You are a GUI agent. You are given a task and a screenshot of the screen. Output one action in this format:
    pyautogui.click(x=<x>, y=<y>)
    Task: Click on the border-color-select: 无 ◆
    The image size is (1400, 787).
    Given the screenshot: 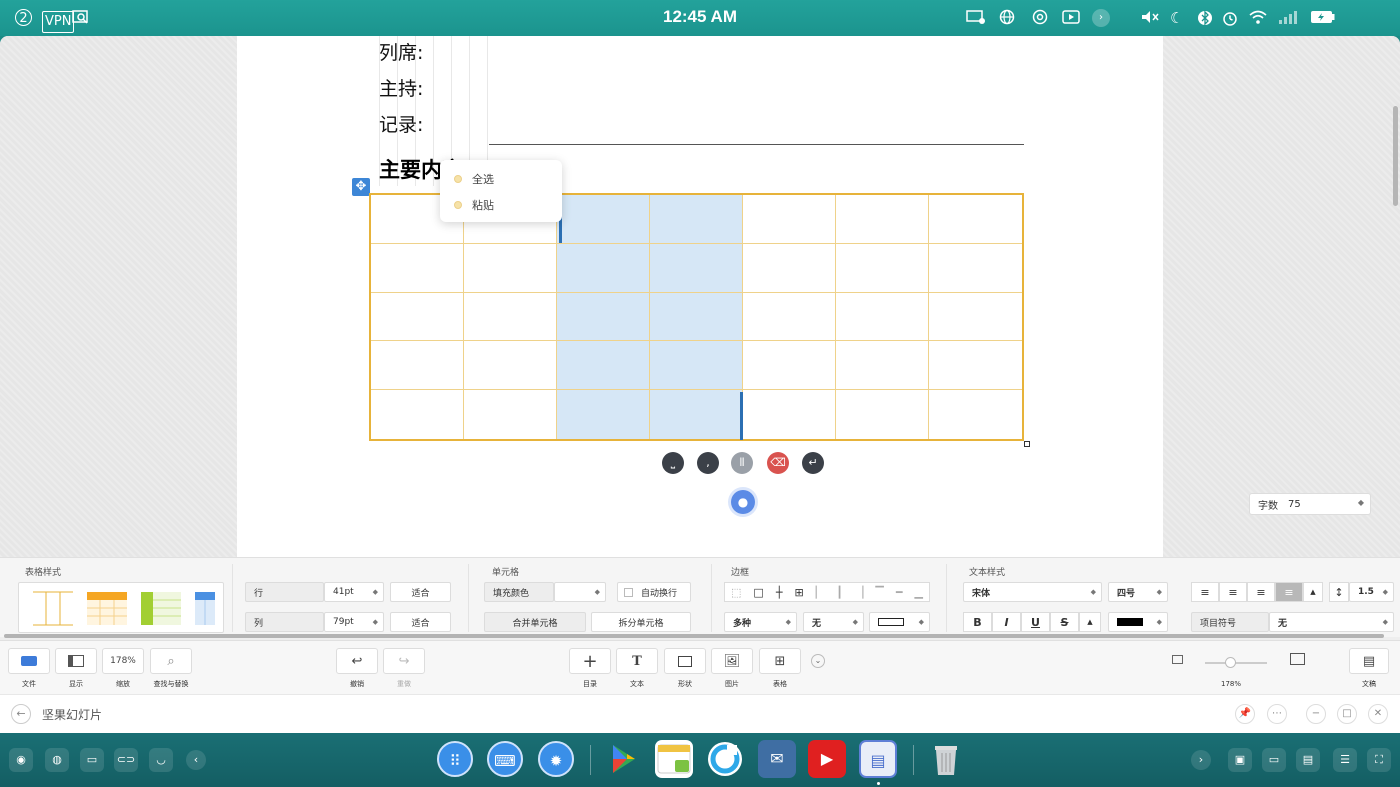 What is the action you would take?
    pyautogui.click(x=833, y=622)
    